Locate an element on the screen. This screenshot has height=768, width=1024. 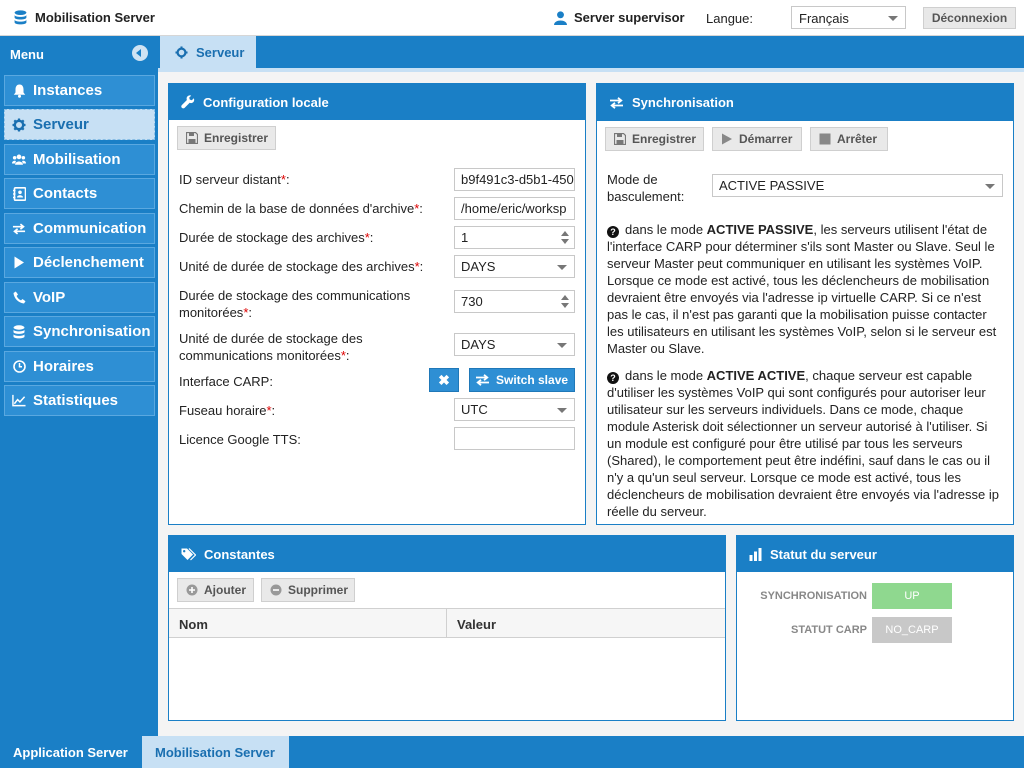
sidebar-item-declenchement: Déclenchement is located at coordinates (79, 262).